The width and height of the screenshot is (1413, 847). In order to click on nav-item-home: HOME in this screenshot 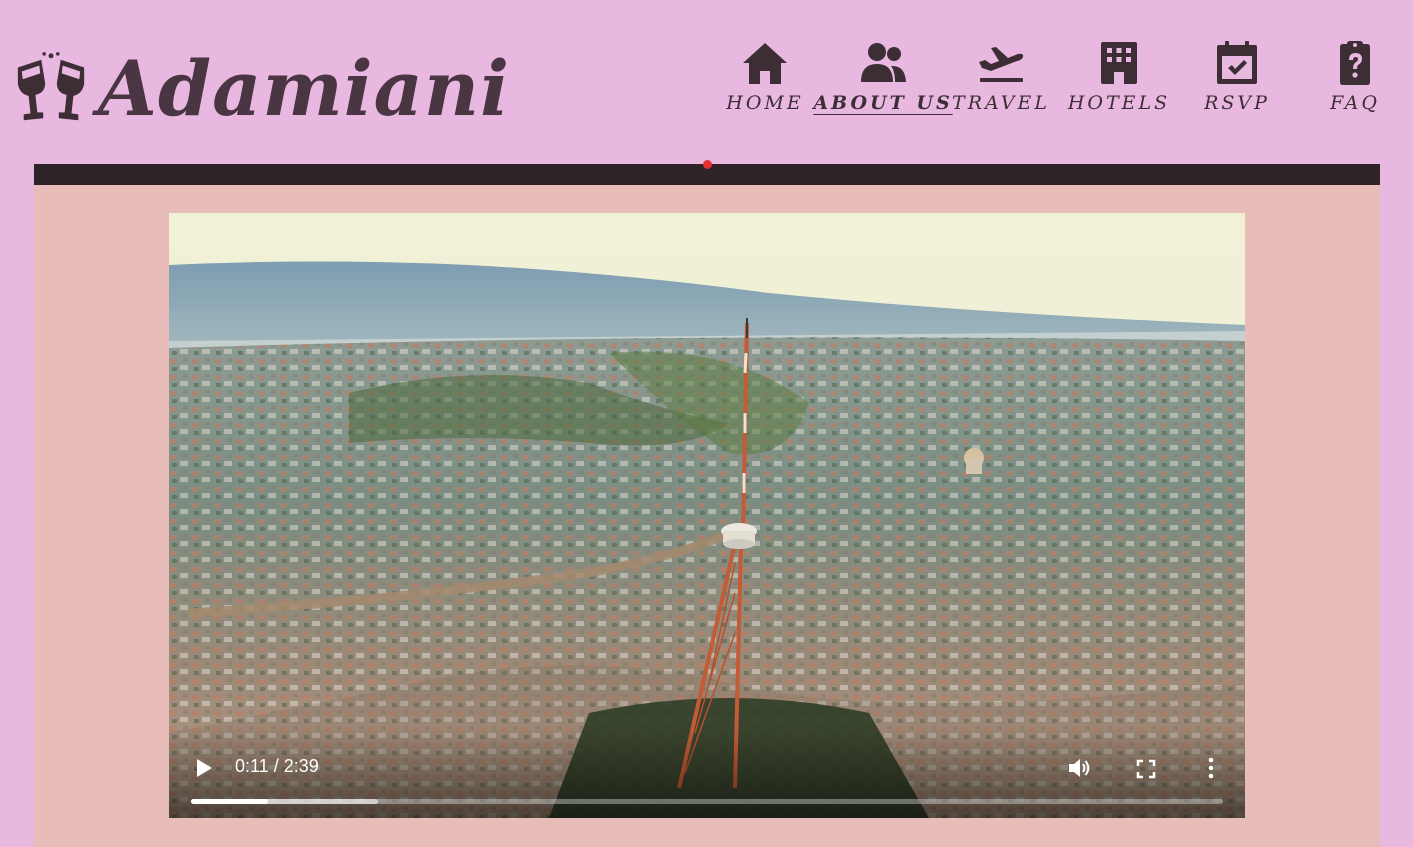, I will do `click(765, 83)`.